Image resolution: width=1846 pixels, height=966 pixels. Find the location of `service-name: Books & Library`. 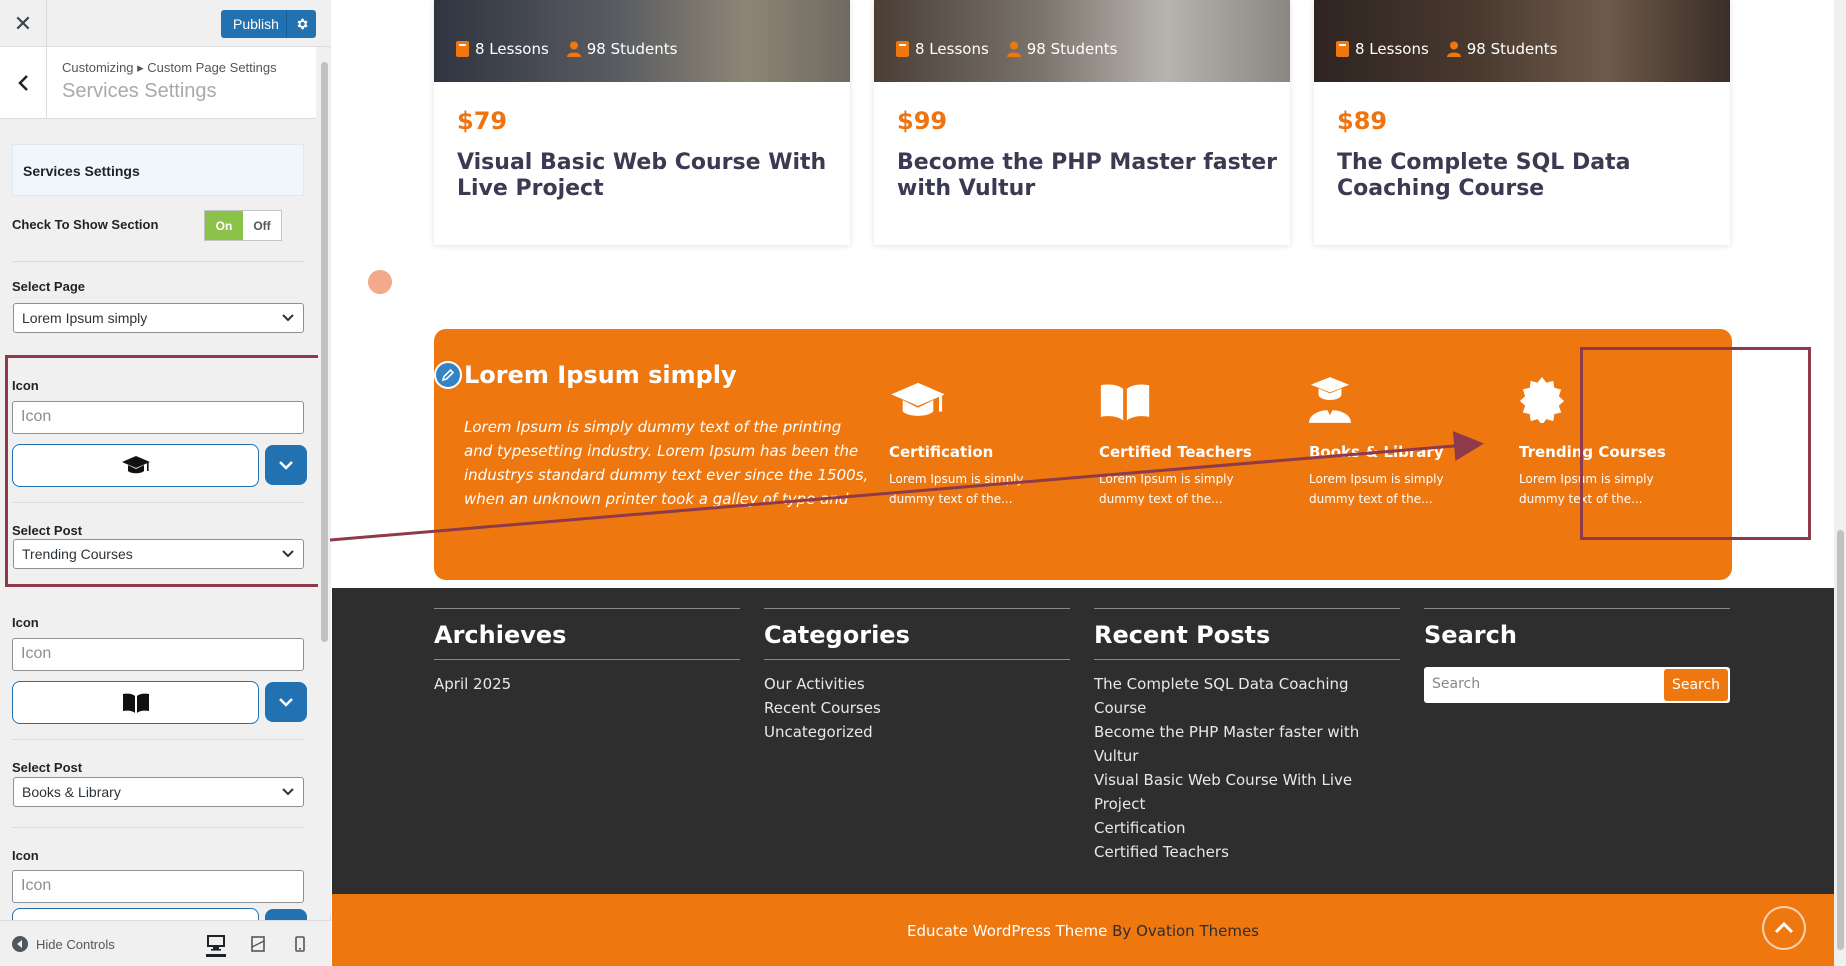

service-name: Books & Library is located at coordinates (1376, 452).